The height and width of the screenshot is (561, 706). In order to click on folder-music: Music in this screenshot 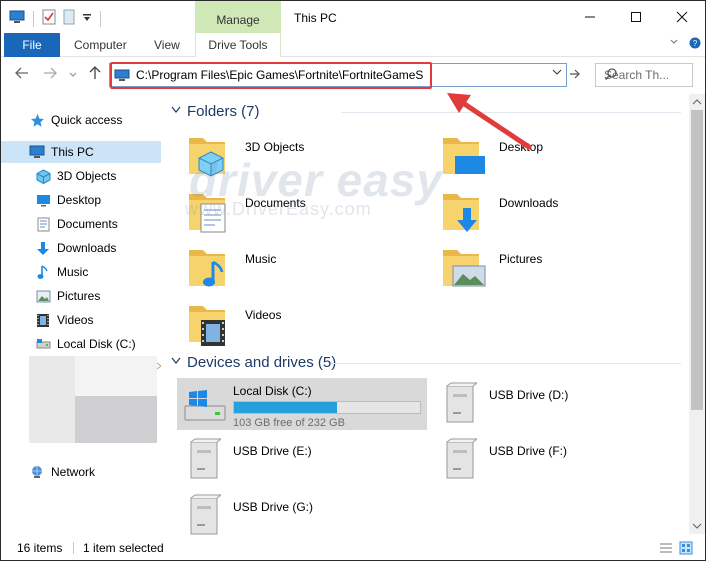, I will do `click(230, 267)`.